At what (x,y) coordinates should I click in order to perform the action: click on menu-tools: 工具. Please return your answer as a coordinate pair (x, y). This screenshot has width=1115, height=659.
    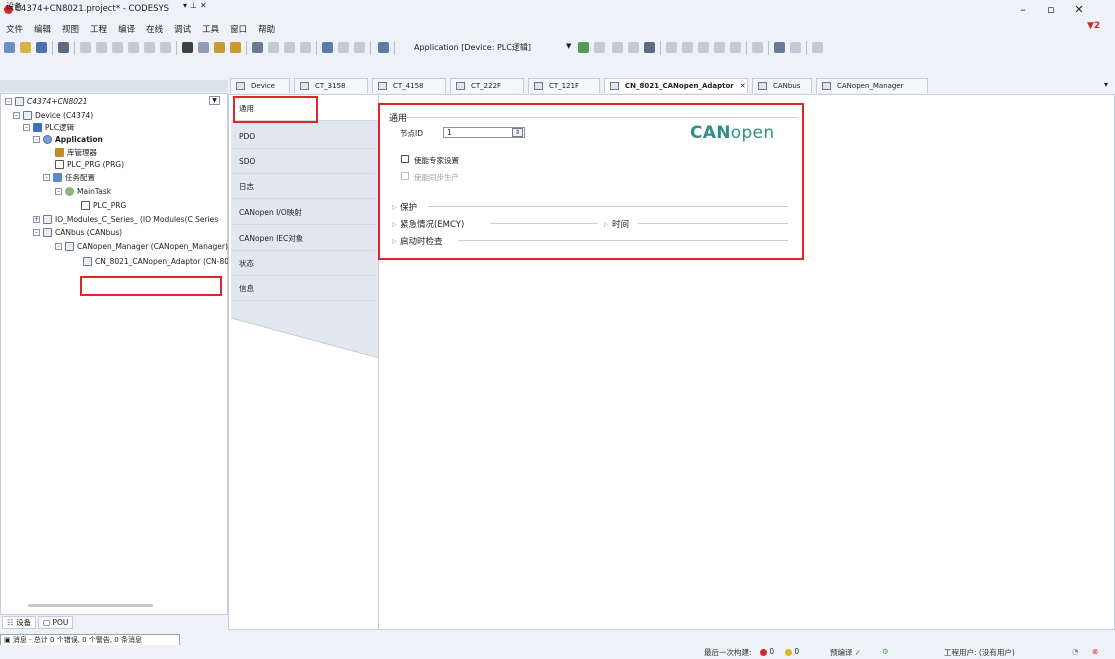
    Looking at the image, I should click on (210, 30).